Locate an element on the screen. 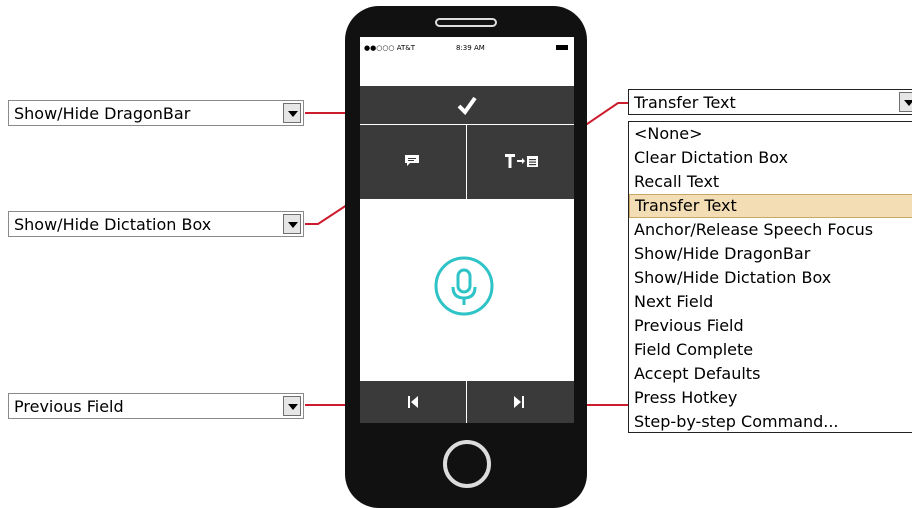 This screenshot has width=912, height=508. option-recall-text: Recall Text is located at coordinates (770, 182).